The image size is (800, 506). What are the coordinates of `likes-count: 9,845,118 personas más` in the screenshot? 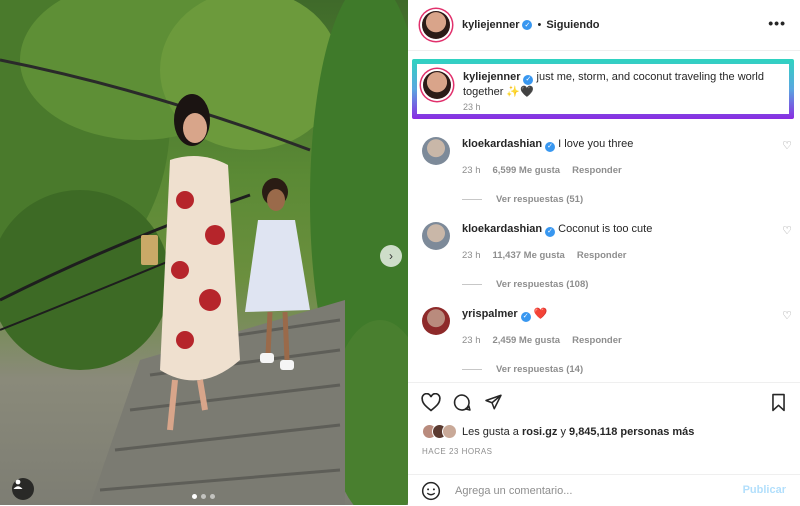 It's located at (631, 432).